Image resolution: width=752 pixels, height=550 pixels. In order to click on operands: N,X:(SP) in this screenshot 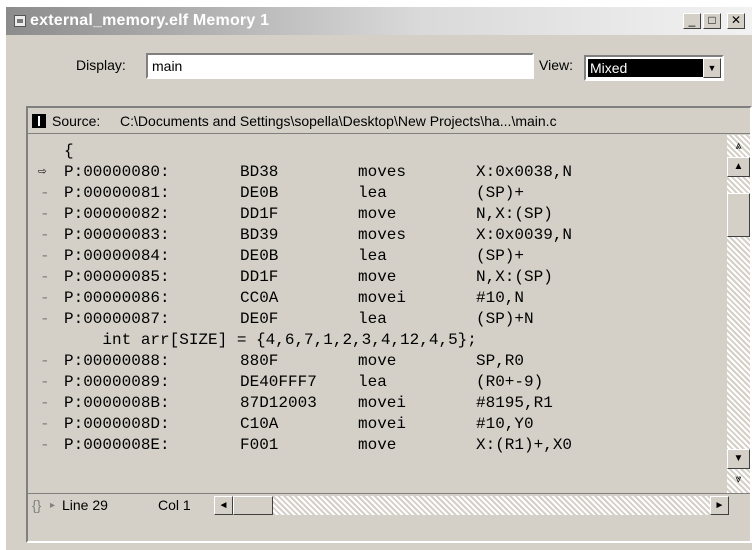, I will do `click(514, 277)`.